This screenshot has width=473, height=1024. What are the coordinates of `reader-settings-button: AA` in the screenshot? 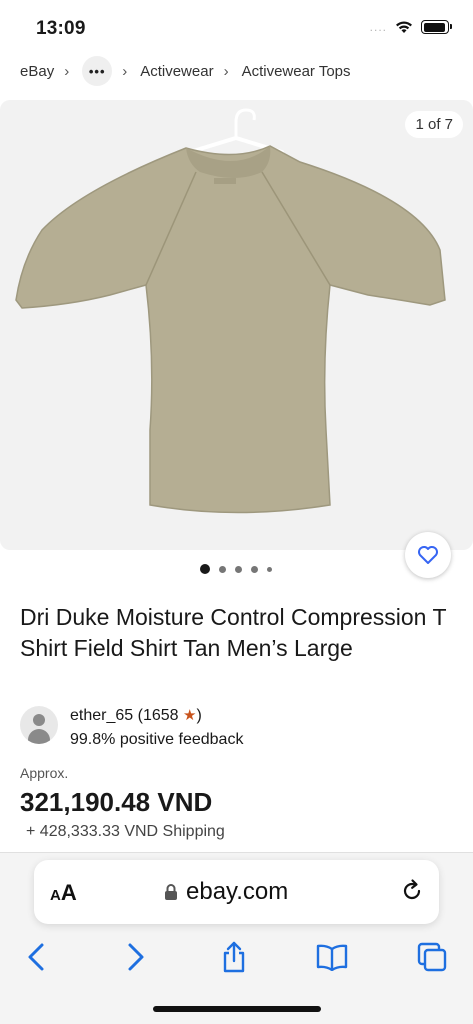 It's located at (63, 893).